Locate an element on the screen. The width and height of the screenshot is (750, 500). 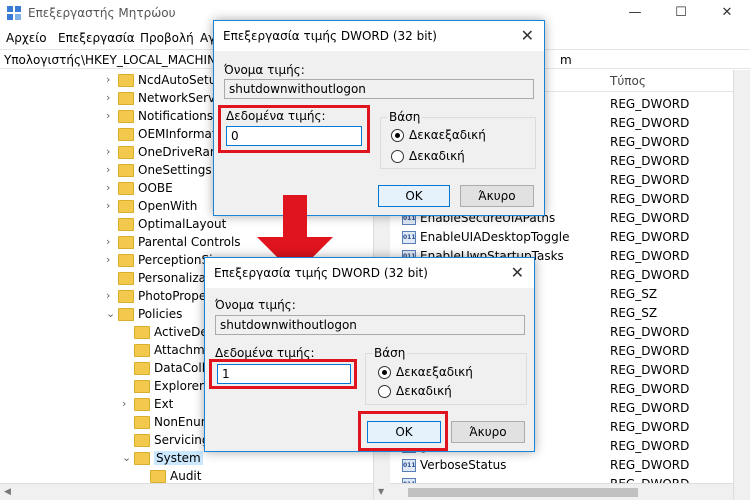
menu-view: Προβολή is located at coordinates (167, 38).